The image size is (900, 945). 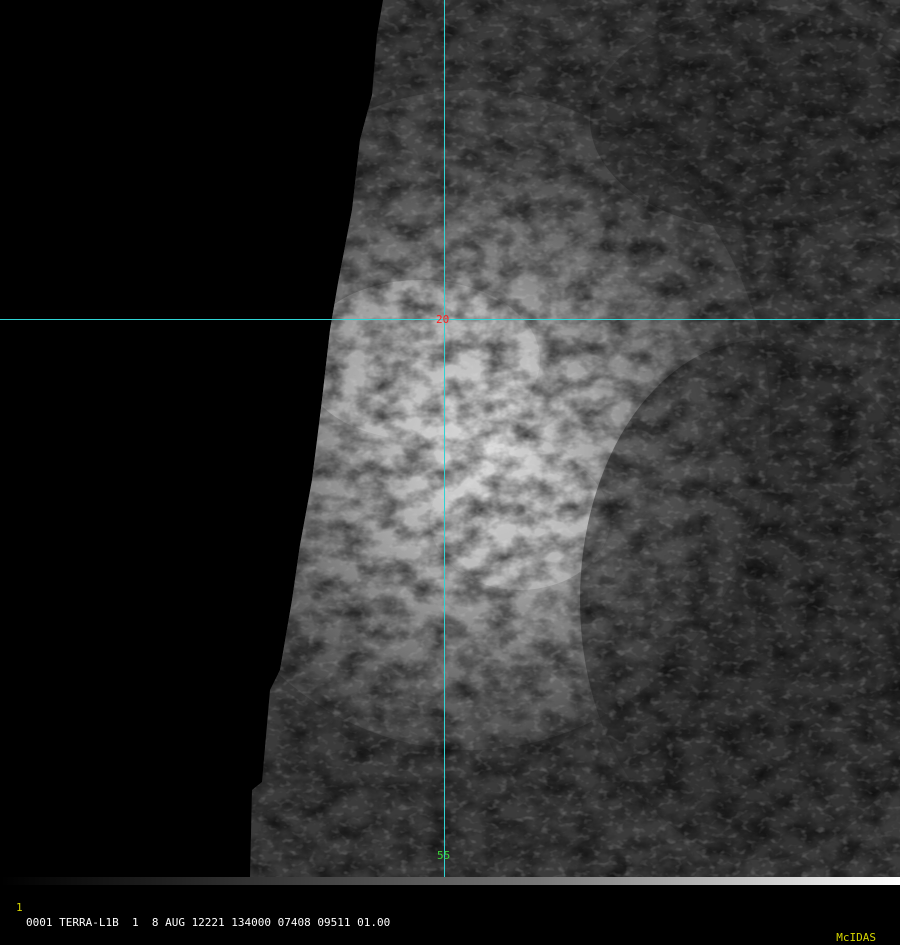 What do you see at coordinates (442, 319) in the screenshot?
I see `latitude-label: 20` at bounding box center [442, 319].